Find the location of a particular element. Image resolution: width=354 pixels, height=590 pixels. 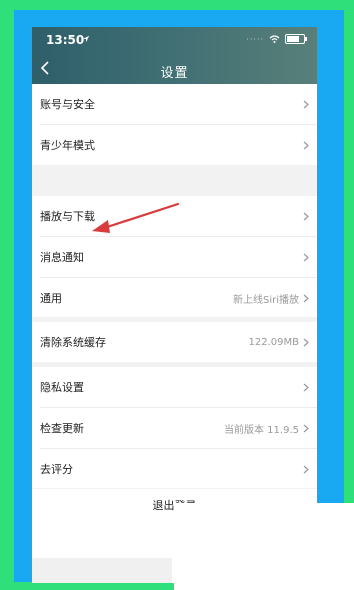

nav-header: 13:50 ····· 设置 is located at coordinates (174, 55).